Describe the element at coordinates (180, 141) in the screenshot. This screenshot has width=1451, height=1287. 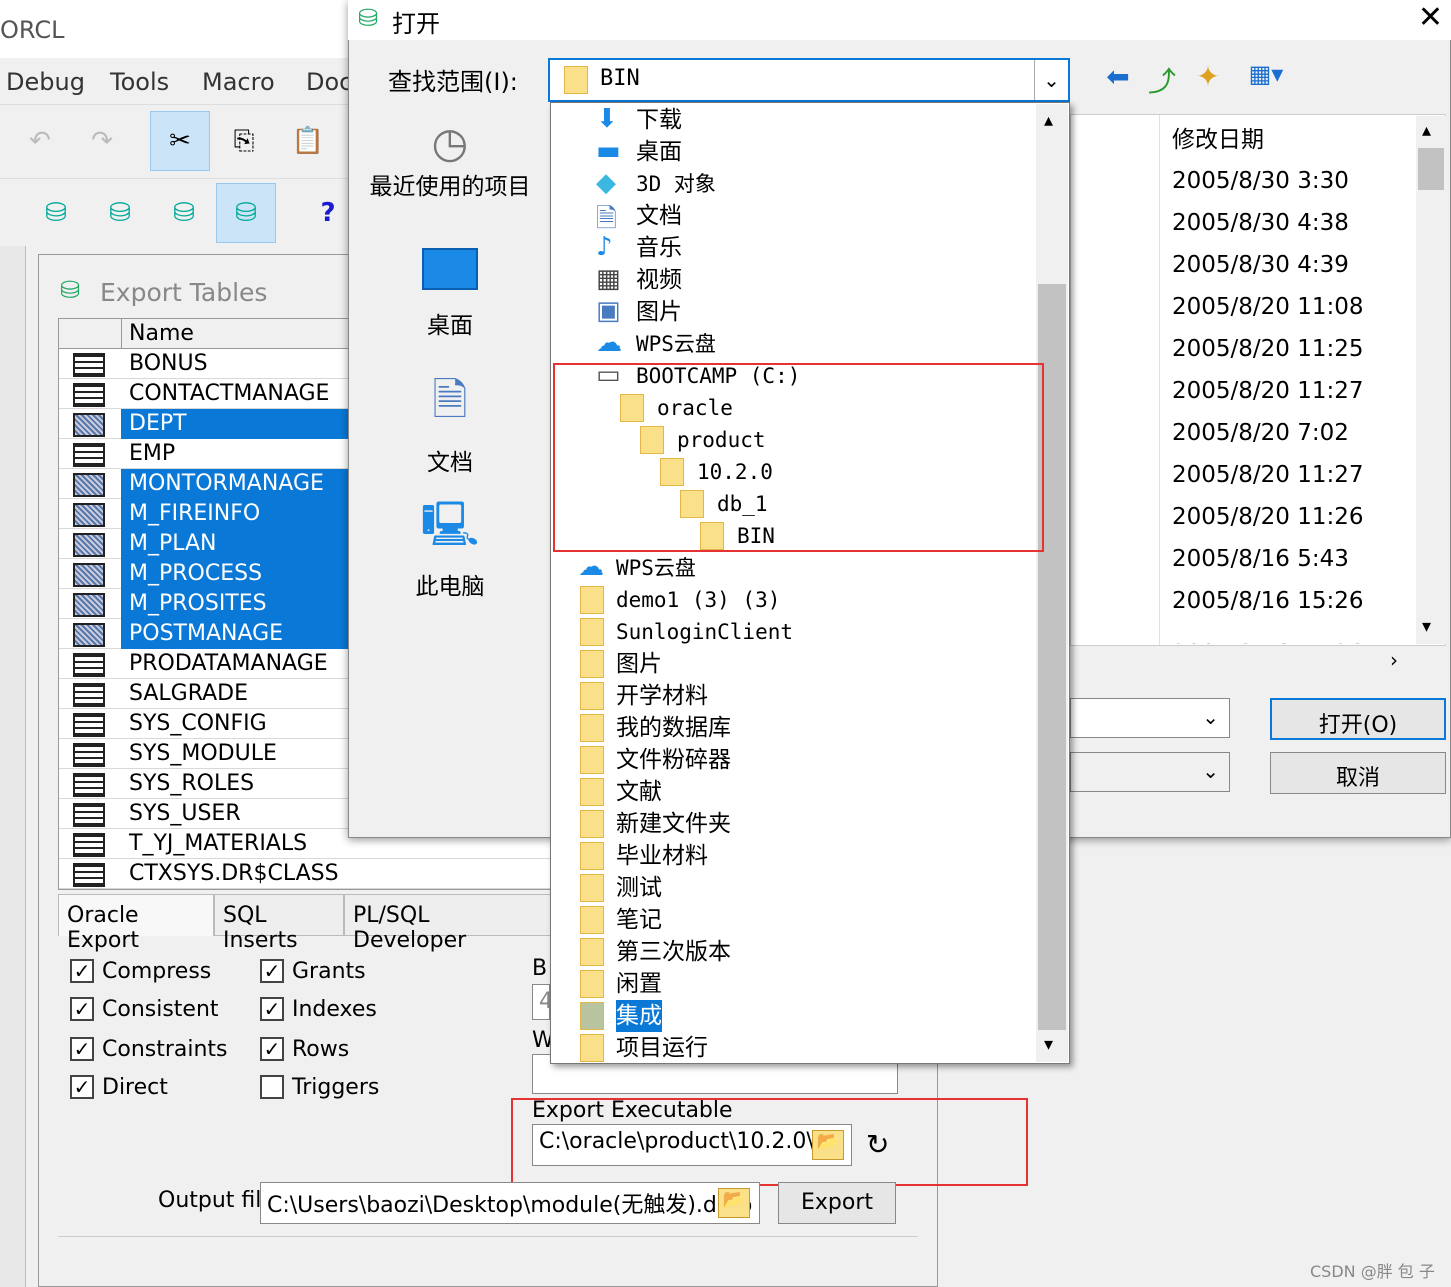
I see `cut-icon: ✂` at that location.